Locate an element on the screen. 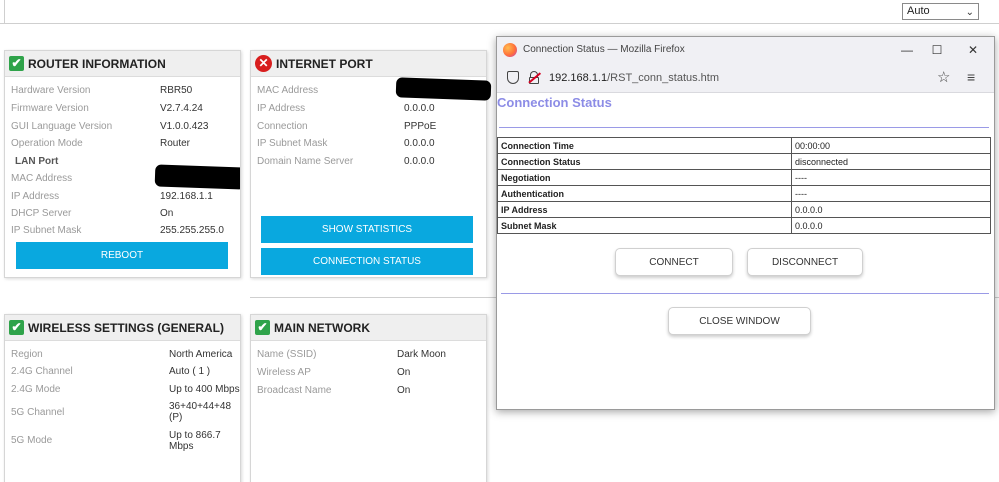 The image size is (999, 482). panel-title: ROUTER INFORMATION is located at coordinates (97, 63).